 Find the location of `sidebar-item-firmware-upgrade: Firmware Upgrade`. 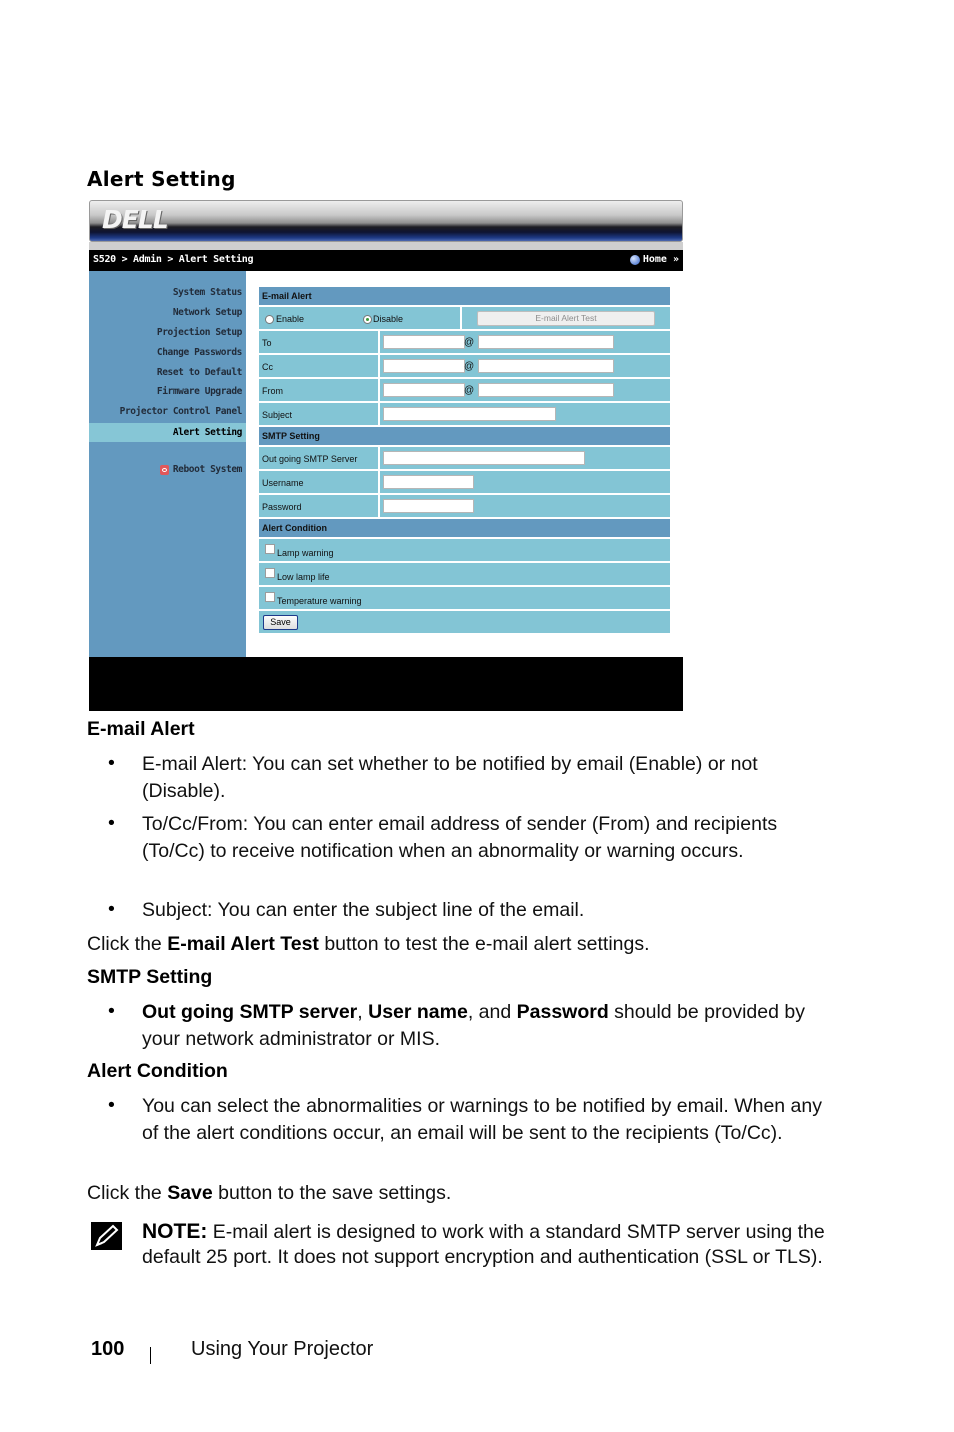

sidebar-item-firmware-upgrade: Firmware Upgrade is located at coordinates (200, 391).